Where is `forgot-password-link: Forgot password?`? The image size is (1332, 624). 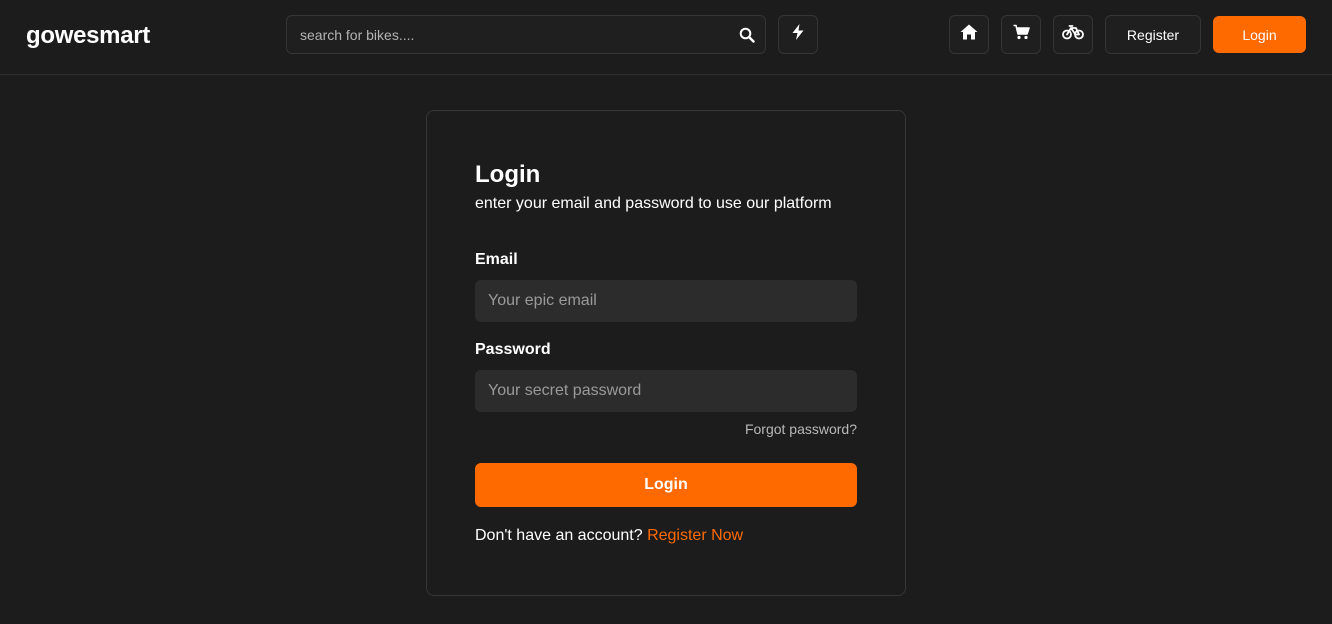
forgot-password-link: Forgot password? is located at coordinates (801, 429).